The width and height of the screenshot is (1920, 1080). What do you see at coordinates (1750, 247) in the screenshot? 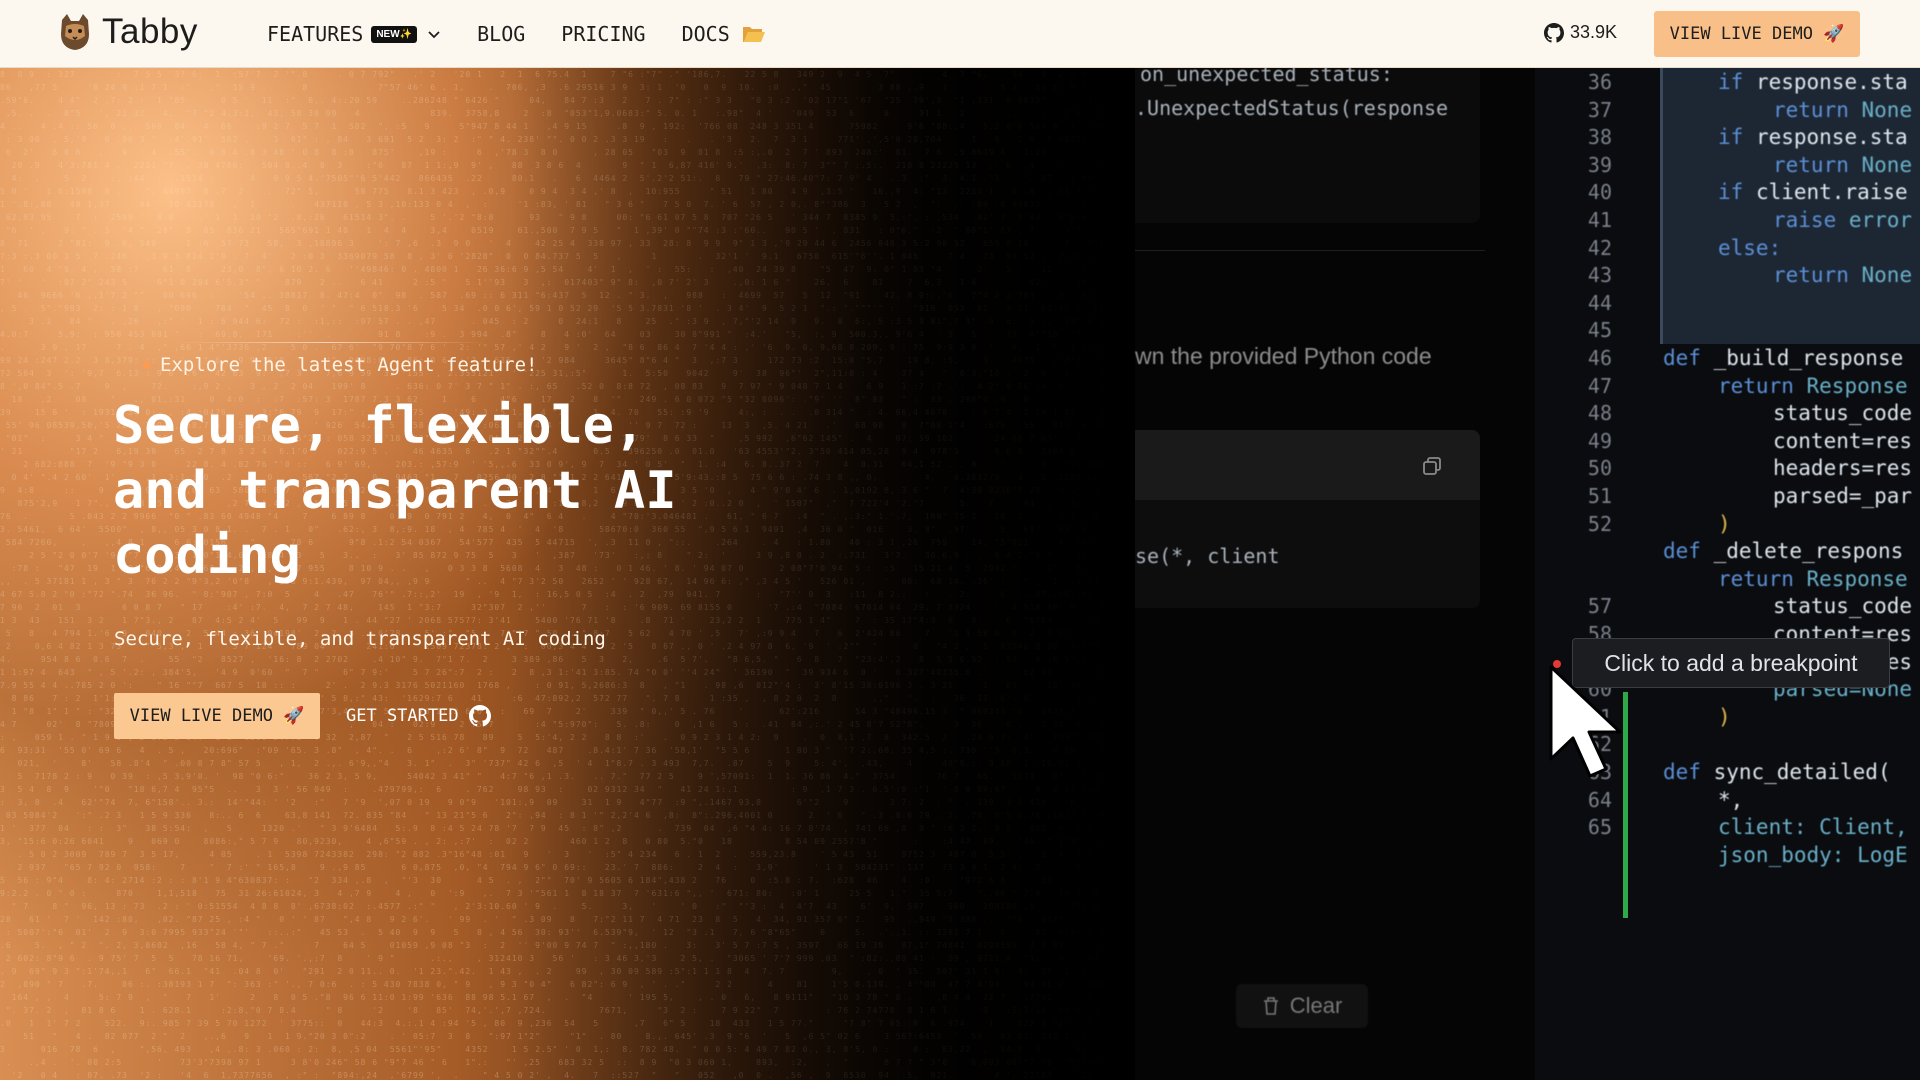
I see `code-keyword: else:` at bounding box center [1750, 247].